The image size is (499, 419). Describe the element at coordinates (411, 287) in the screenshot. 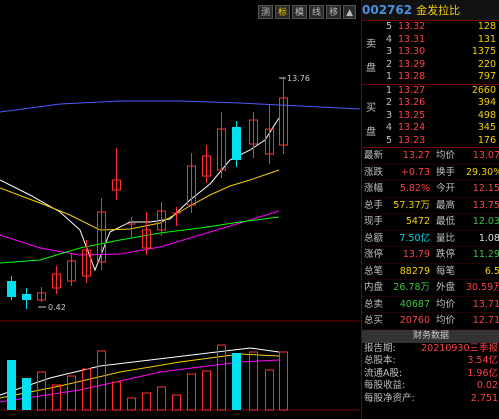

I see `quote-value: 26.78万` at that location.